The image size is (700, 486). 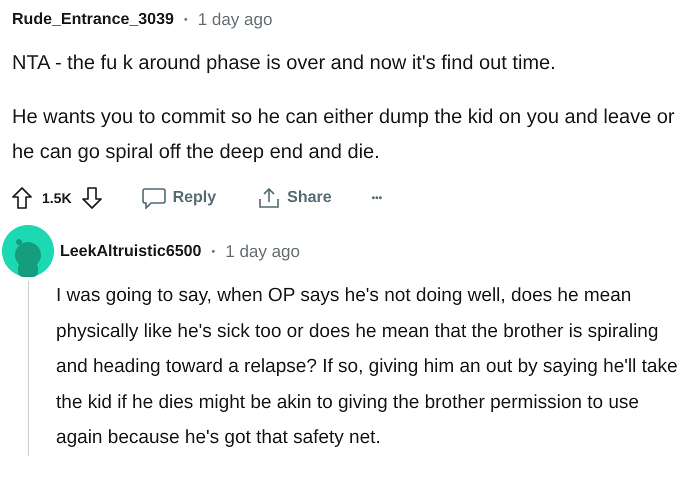 What do you see at coordinates (269, 198) in the screenshot?
I see `share-icon` at bounding box center [269, 198].